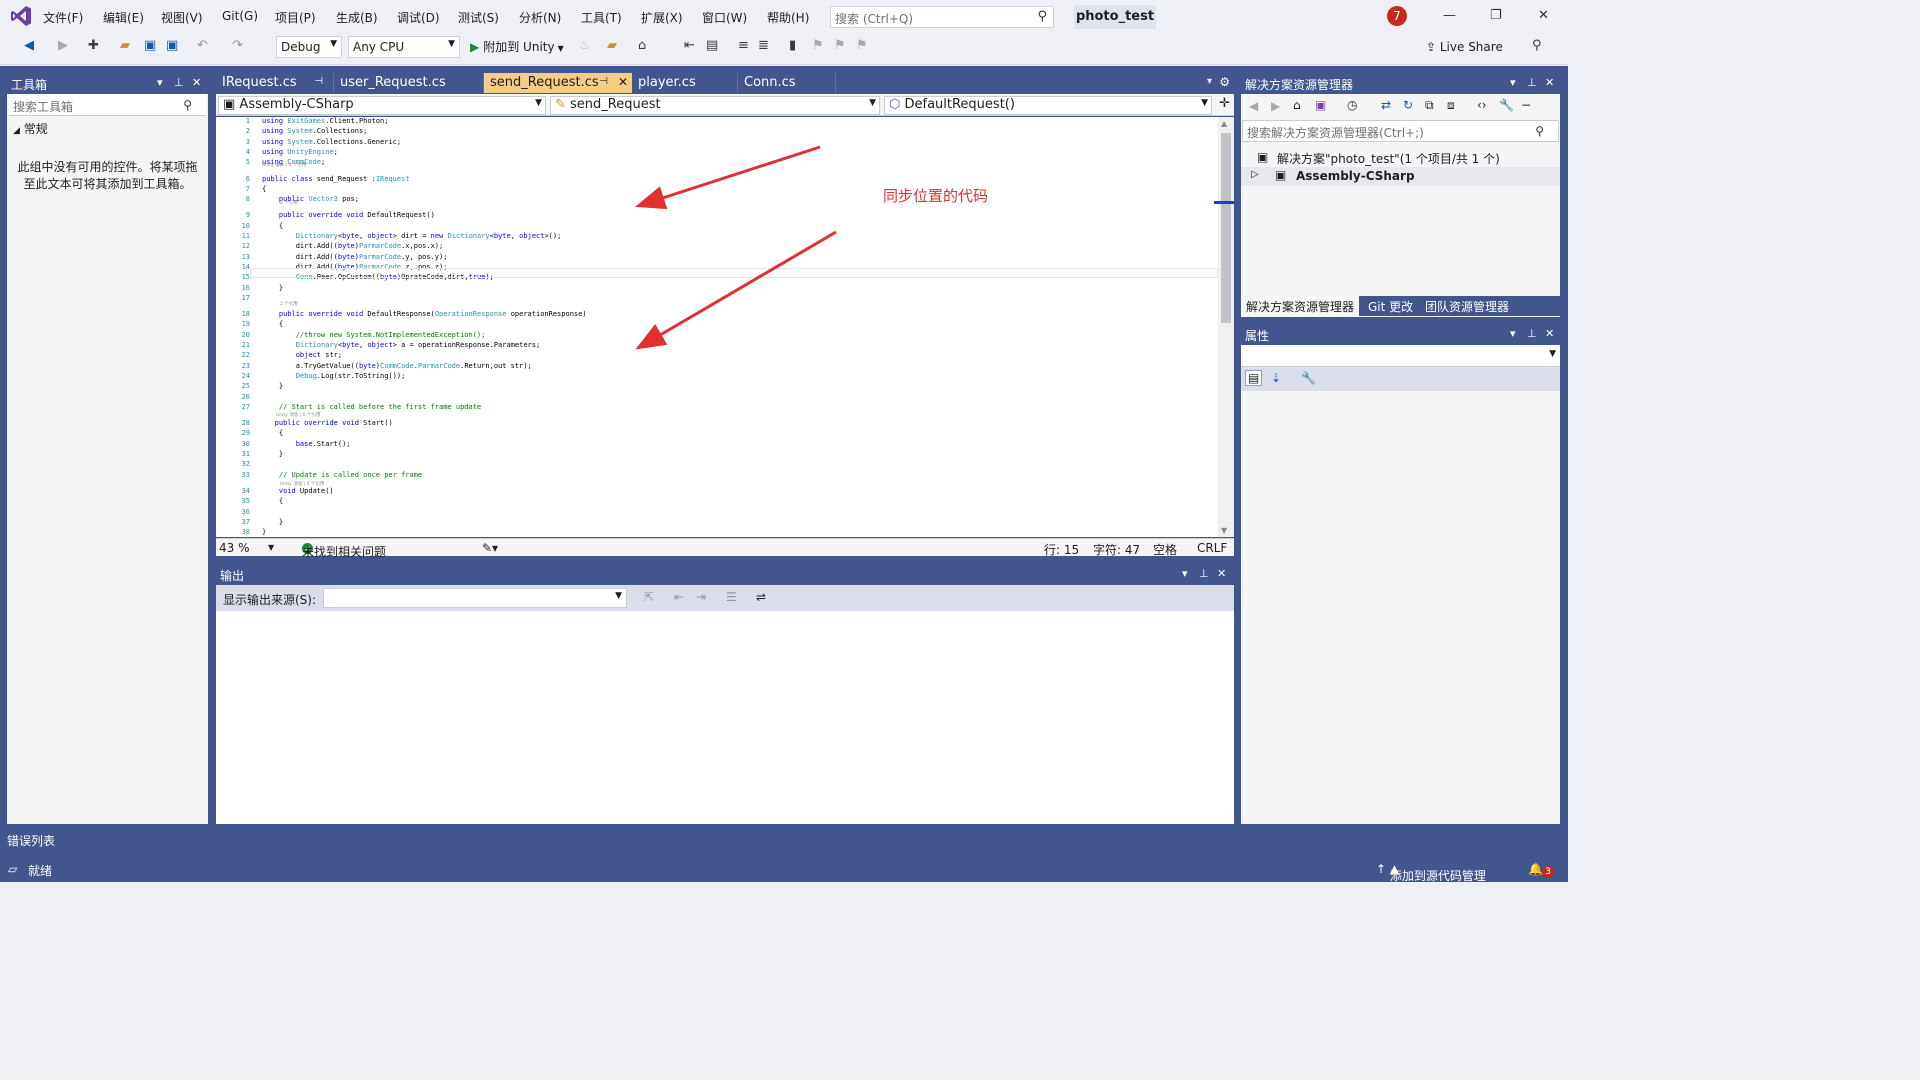 The image size is (1920, 1080). Describe the element at coordinates (418, 17) in the screenshot. I see `menu-debug: 调试(D)` at that location.